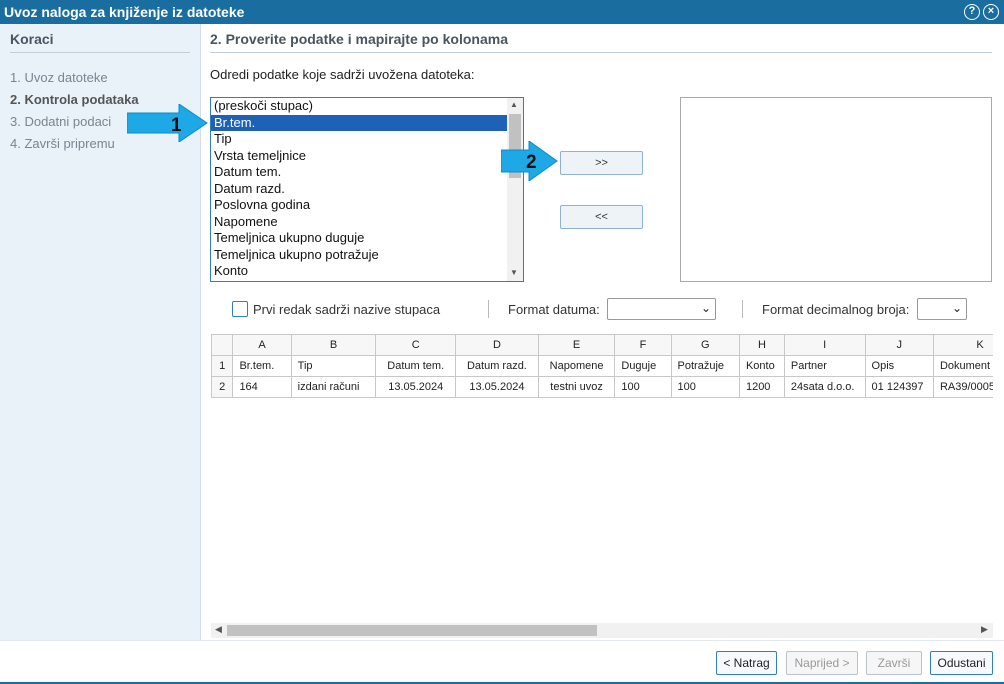 This screenshot has width=1004, height=684. Describe the element at coordinates (894, 663) in the screenshot. I see `finish-button: Završi` at that location.